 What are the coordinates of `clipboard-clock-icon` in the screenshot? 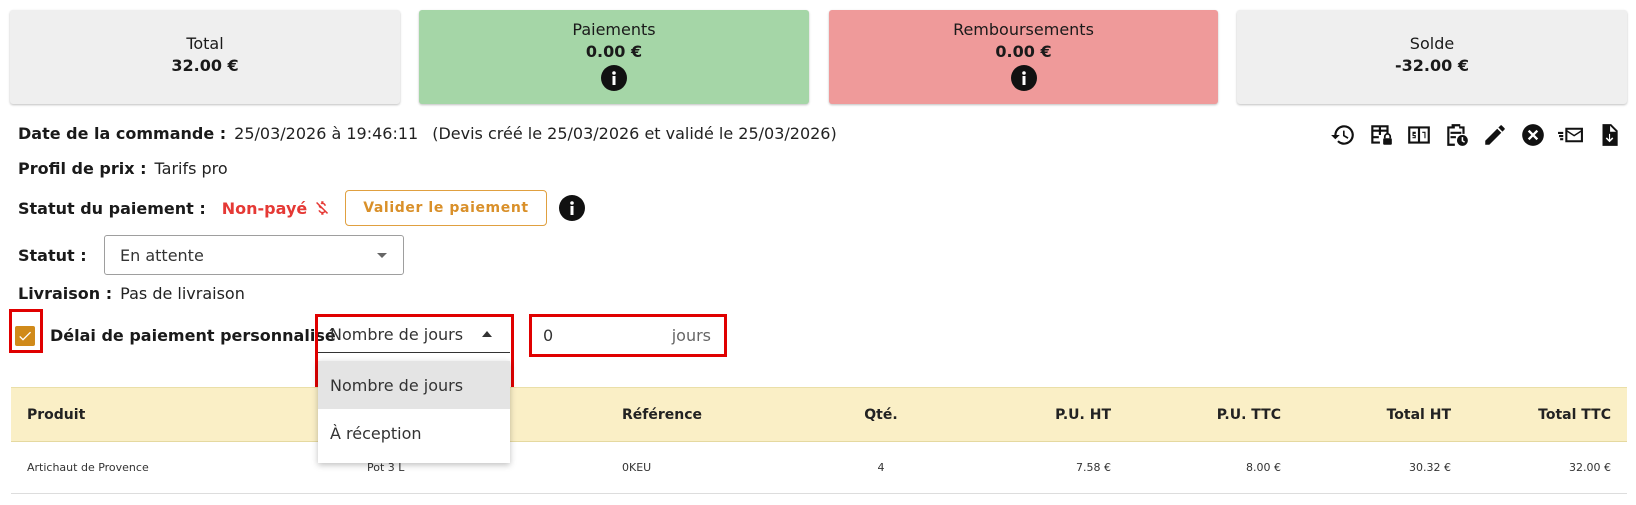 It's located at (1456, 134).